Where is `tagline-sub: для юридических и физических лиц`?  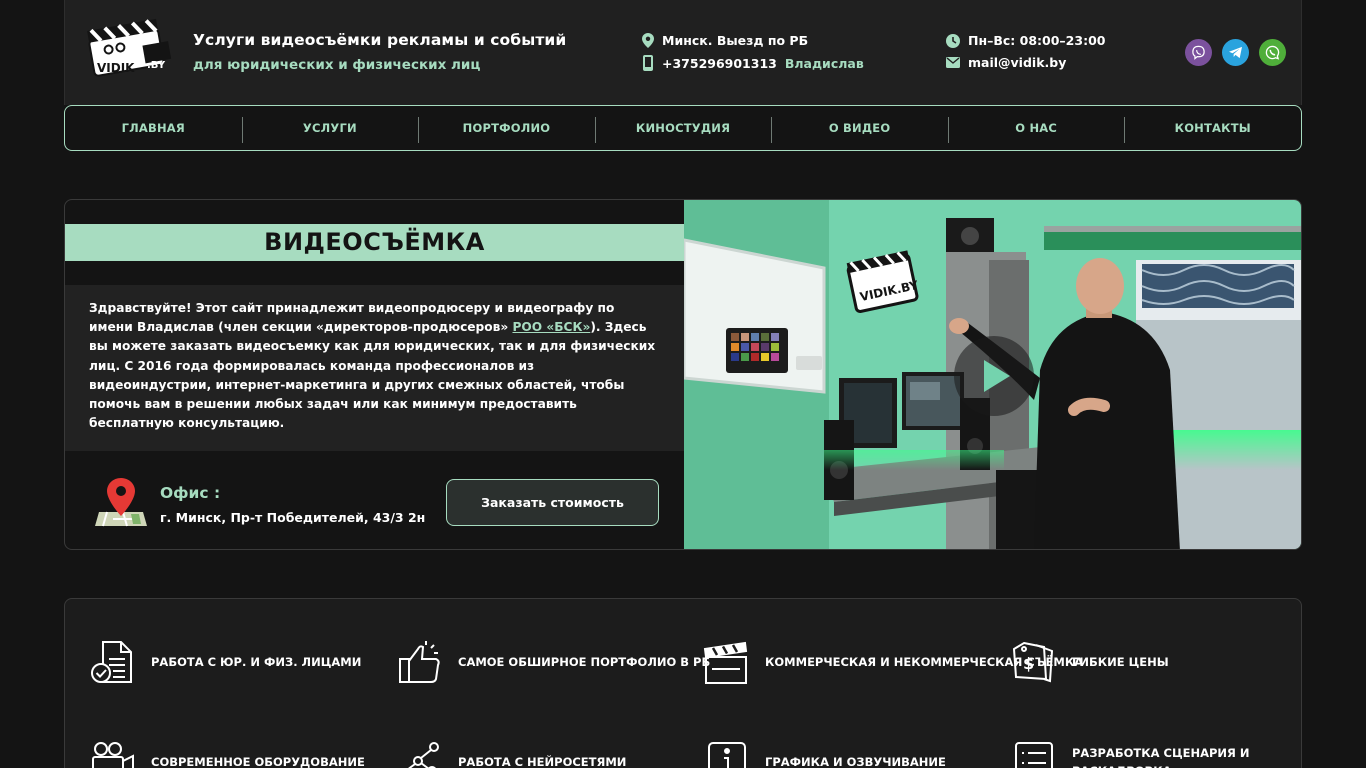
tagline-sub: для юридических и физических лиц is located at coordinates (337, 65).